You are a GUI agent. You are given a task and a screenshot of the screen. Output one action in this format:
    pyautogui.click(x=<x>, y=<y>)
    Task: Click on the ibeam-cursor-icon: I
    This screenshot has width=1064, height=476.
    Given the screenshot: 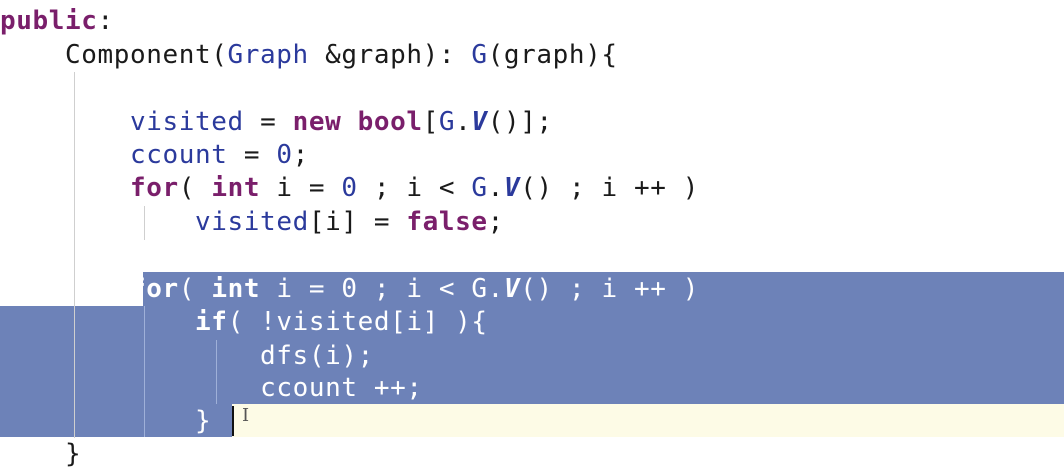 What is the action you would take?
    pyautogui.click(x=246, y=415)
    